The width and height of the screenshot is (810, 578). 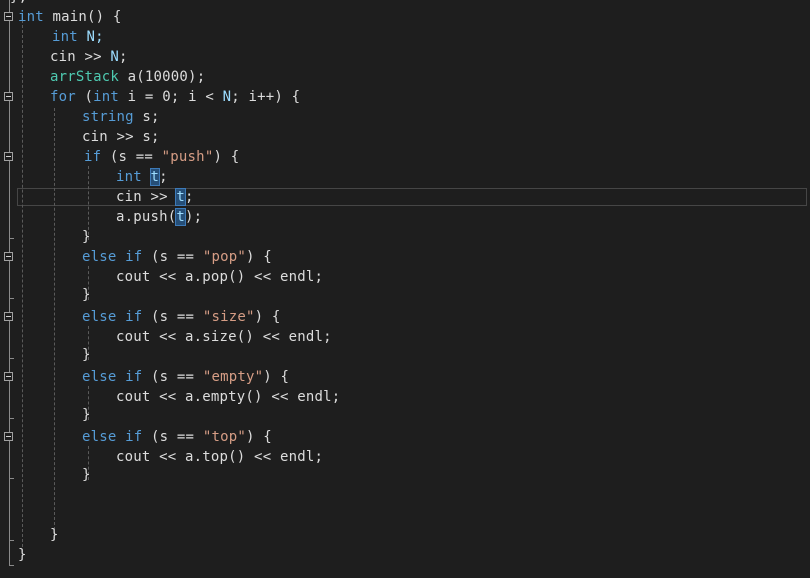 What do you see at coordinates (85, 77) in the screenshot?
I see `code-token: arrStack` at bounding box center [85, 77].